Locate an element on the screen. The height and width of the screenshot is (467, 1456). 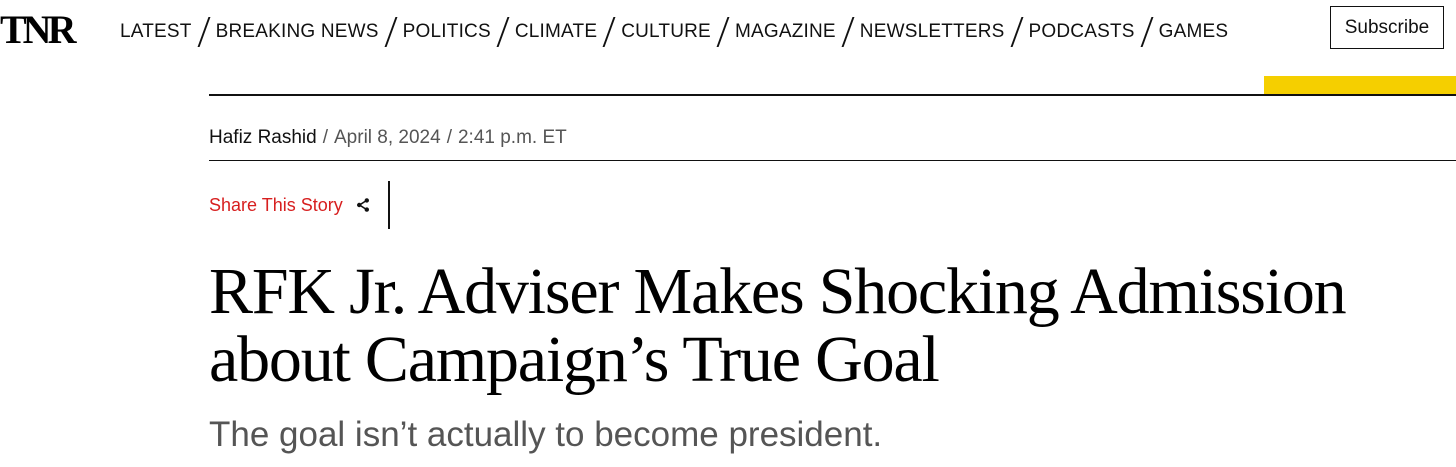
headline-line: about Campaign’s True Goal is located at coordinates (574, 359).